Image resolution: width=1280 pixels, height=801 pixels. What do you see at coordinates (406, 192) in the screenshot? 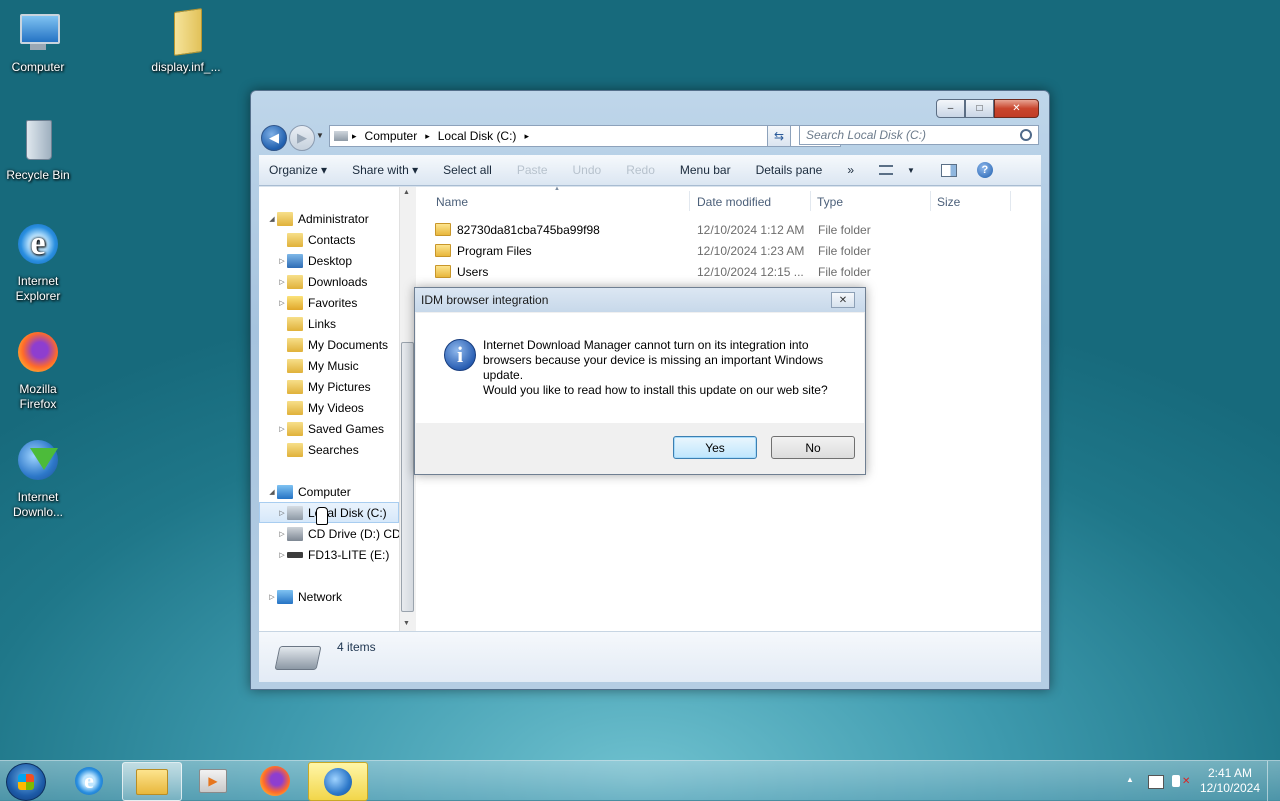
I see `scroll-up-arrow: ▲` at bounding box center [406, 192].